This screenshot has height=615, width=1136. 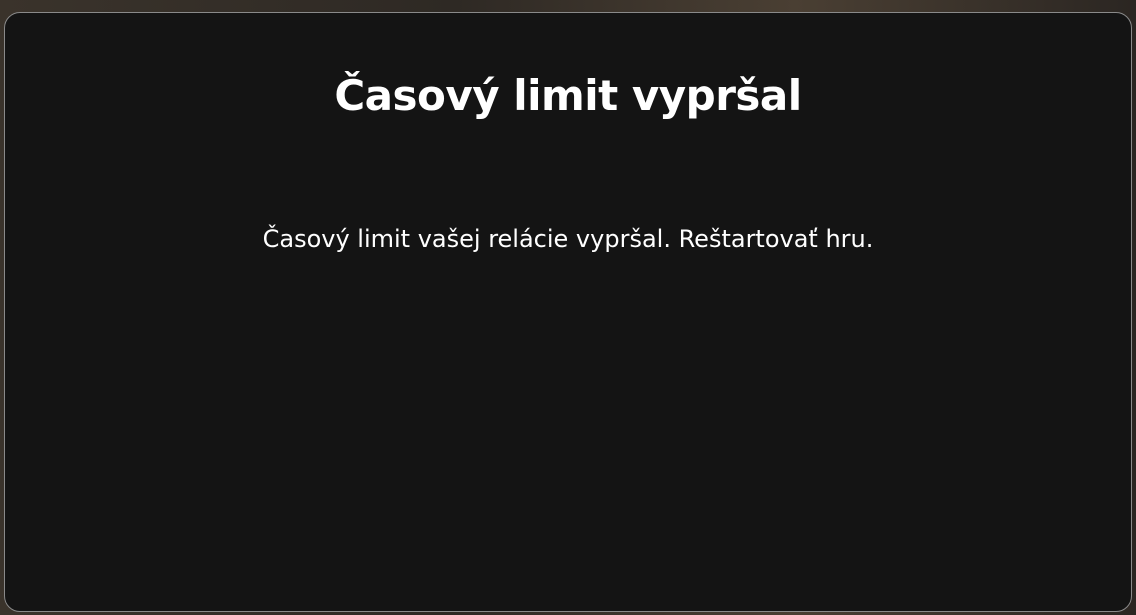 I want to click on dialog-title: Časový limit vypršal, so click(x=568, y=95).